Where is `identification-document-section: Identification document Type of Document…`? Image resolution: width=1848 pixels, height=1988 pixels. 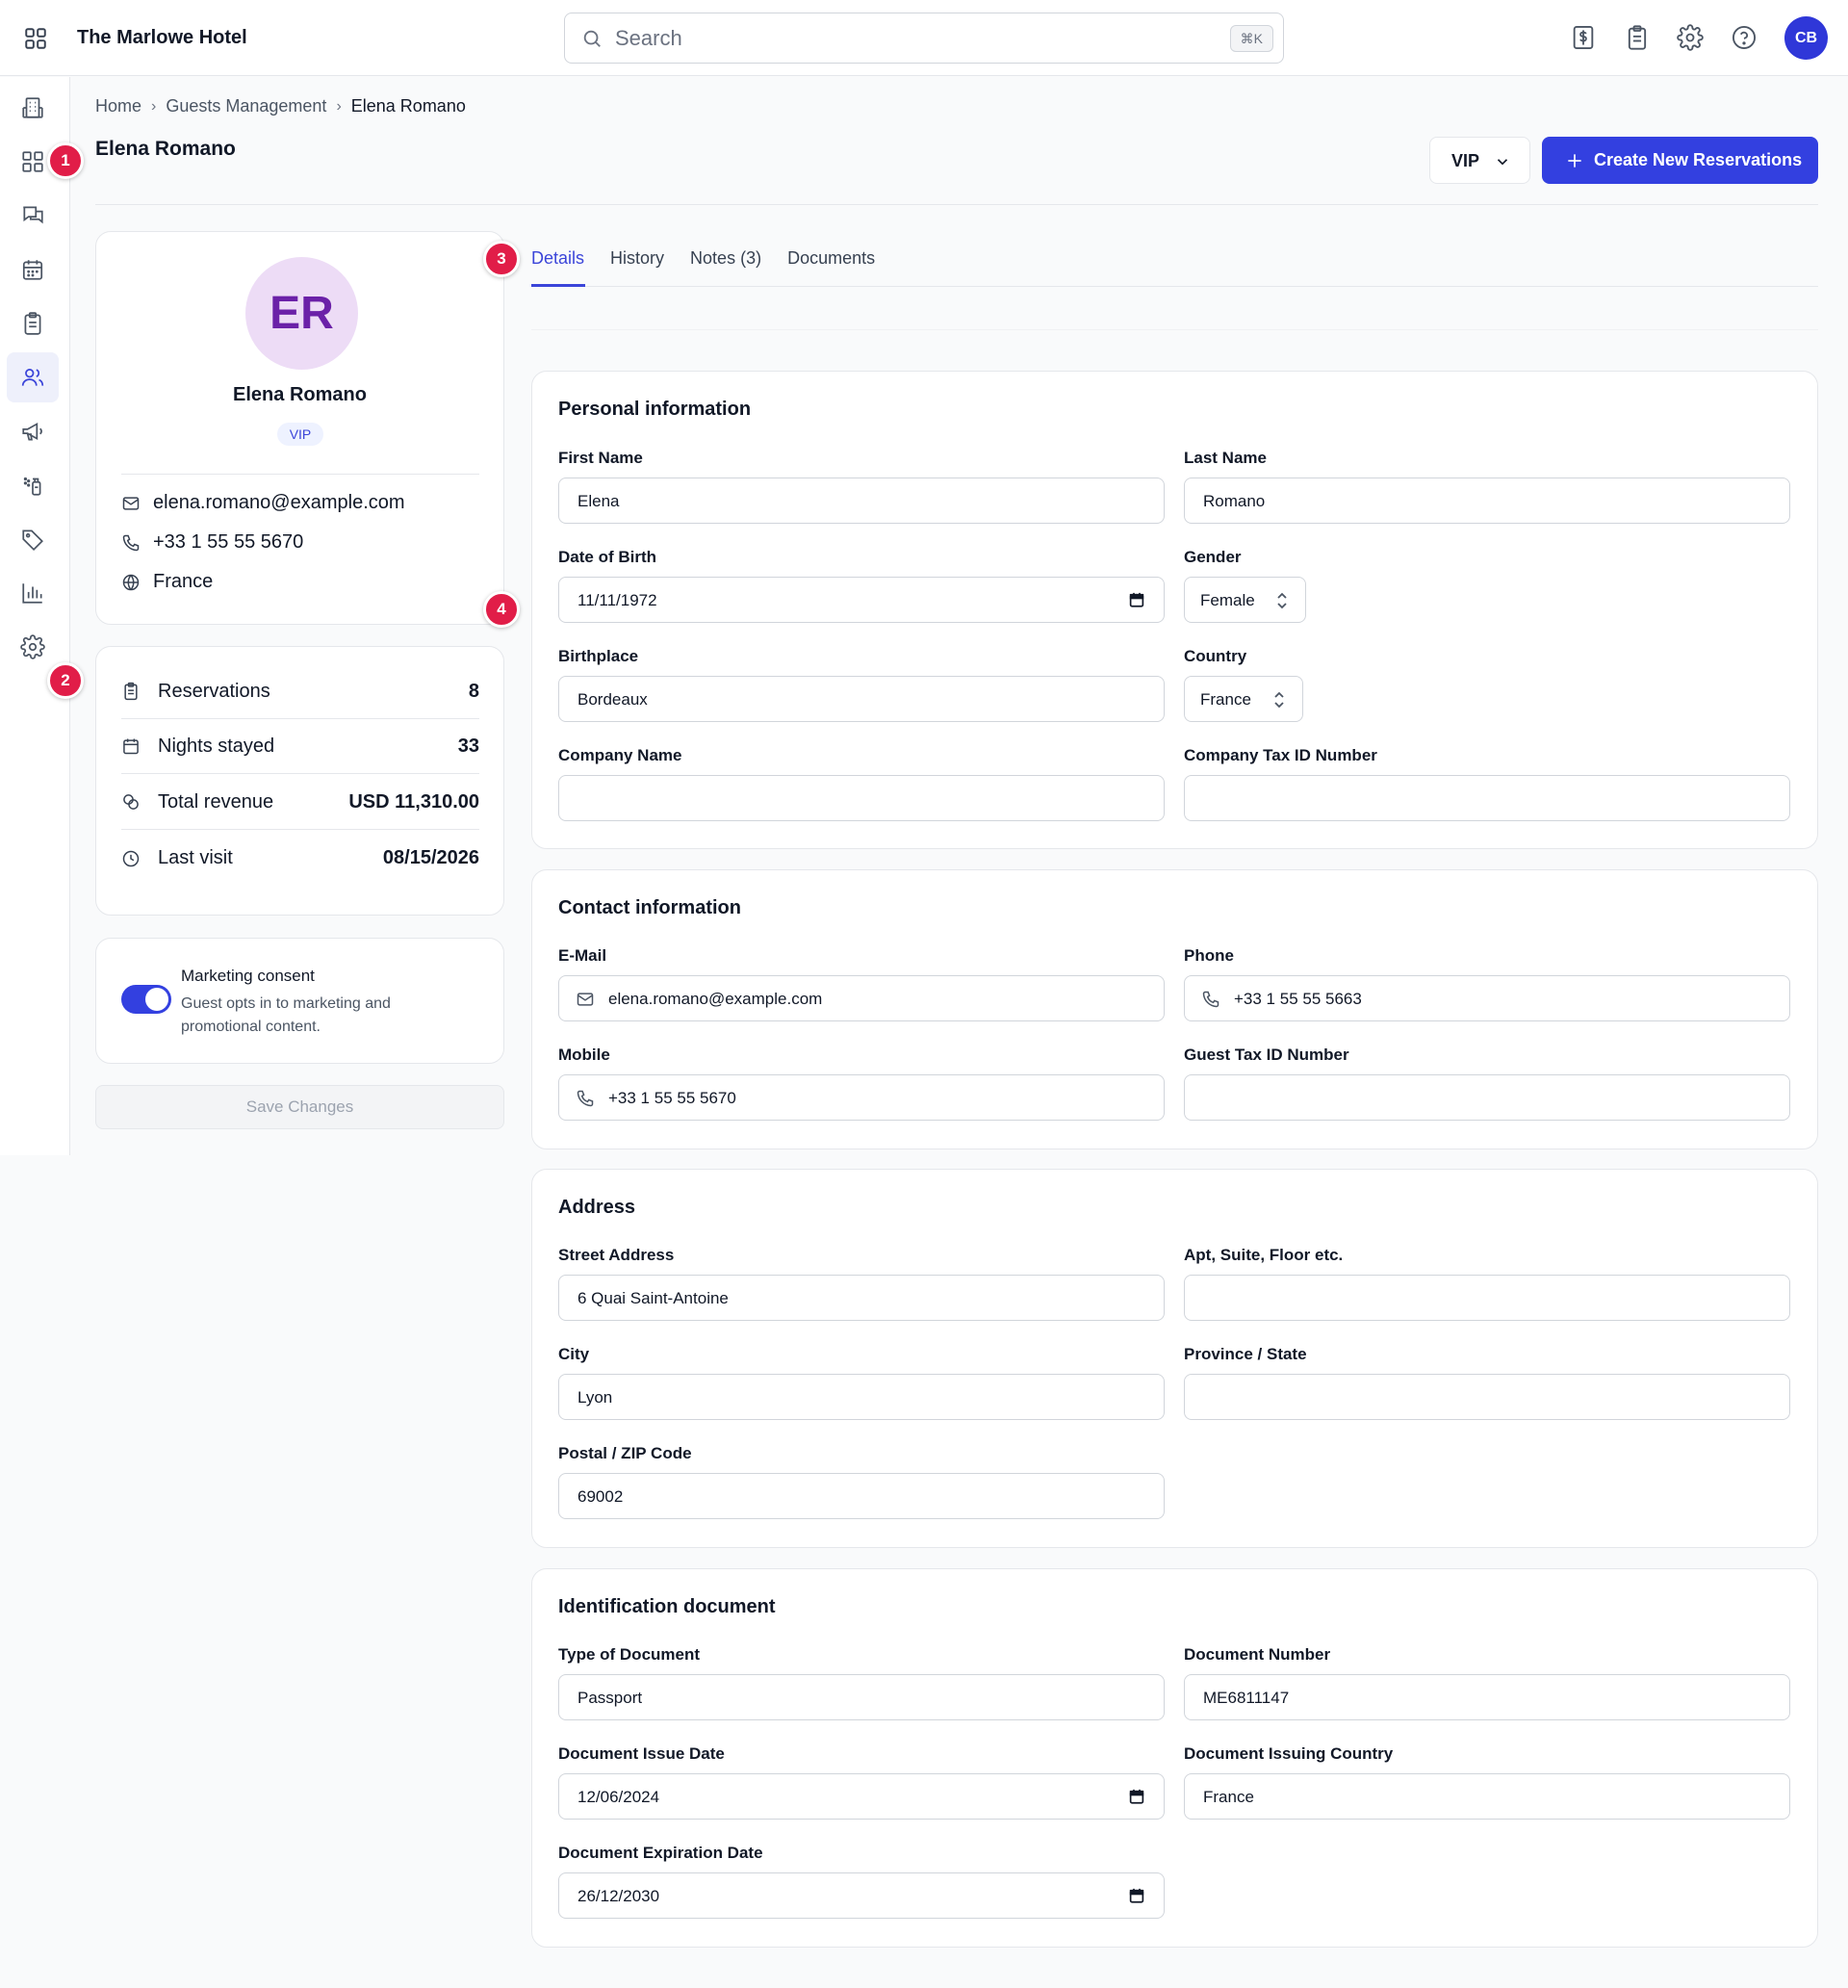 identification-document-section: Identification document Type of Document… is located at coordinates (1174, 1758).